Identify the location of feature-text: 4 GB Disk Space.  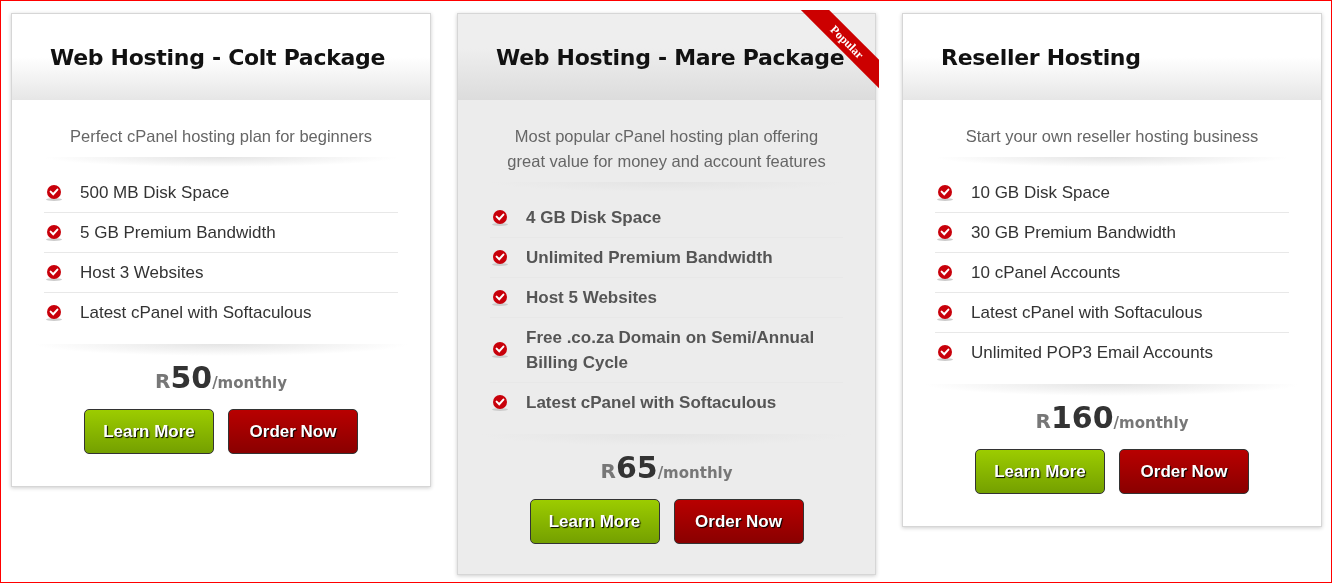
(594, 218).